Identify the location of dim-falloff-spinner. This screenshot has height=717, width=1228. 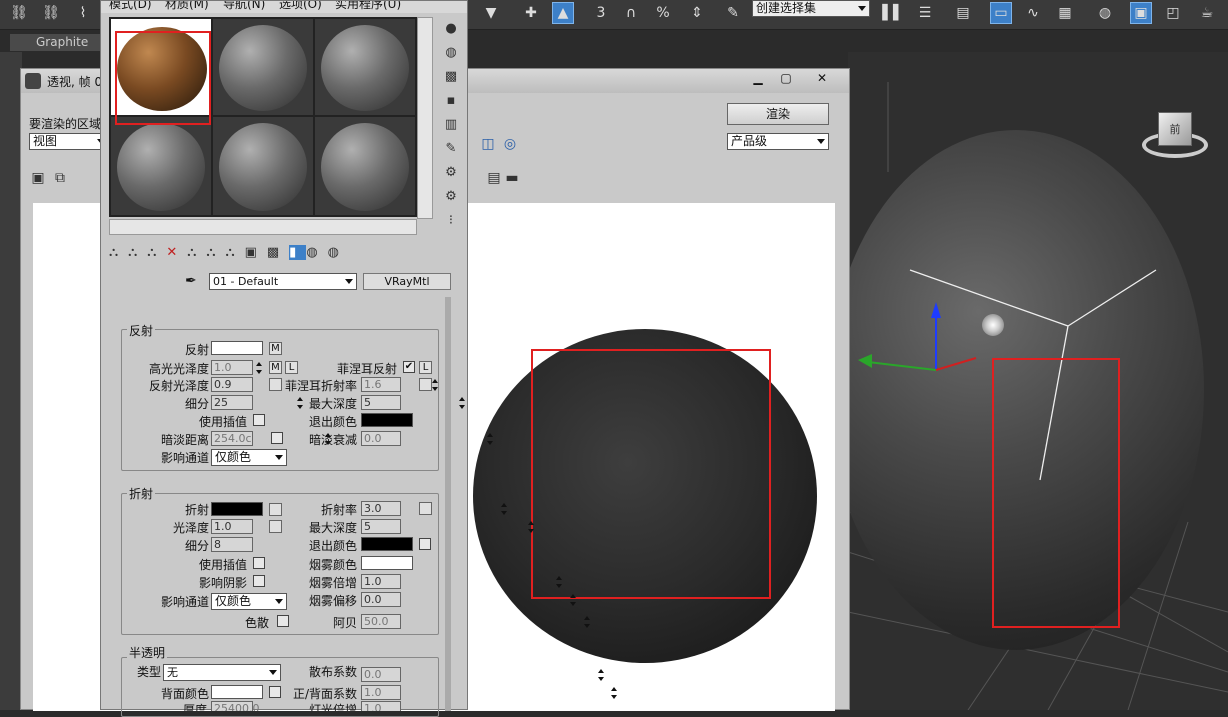
(490, 439).